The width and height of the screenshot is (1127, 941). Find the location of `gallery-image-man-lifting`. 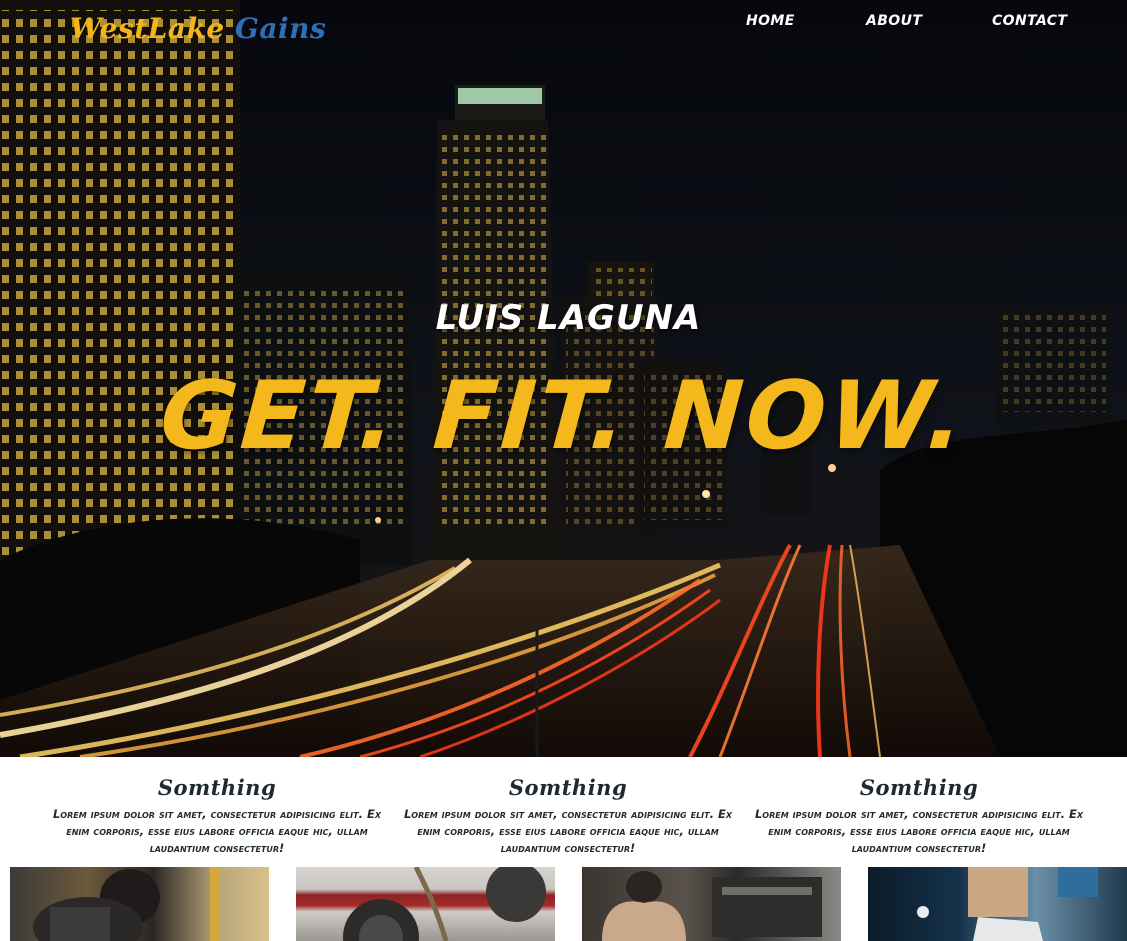

gallery-image-man-lifting is located at coordinates (139, 904).